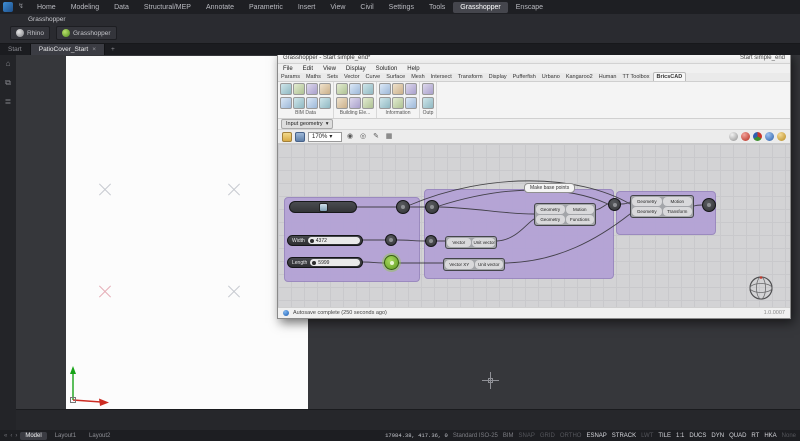  What do you see at coordinates (697, 436) in the screenshot?
I see `status-toggle: DUCS` at bounding box center [697, 436].